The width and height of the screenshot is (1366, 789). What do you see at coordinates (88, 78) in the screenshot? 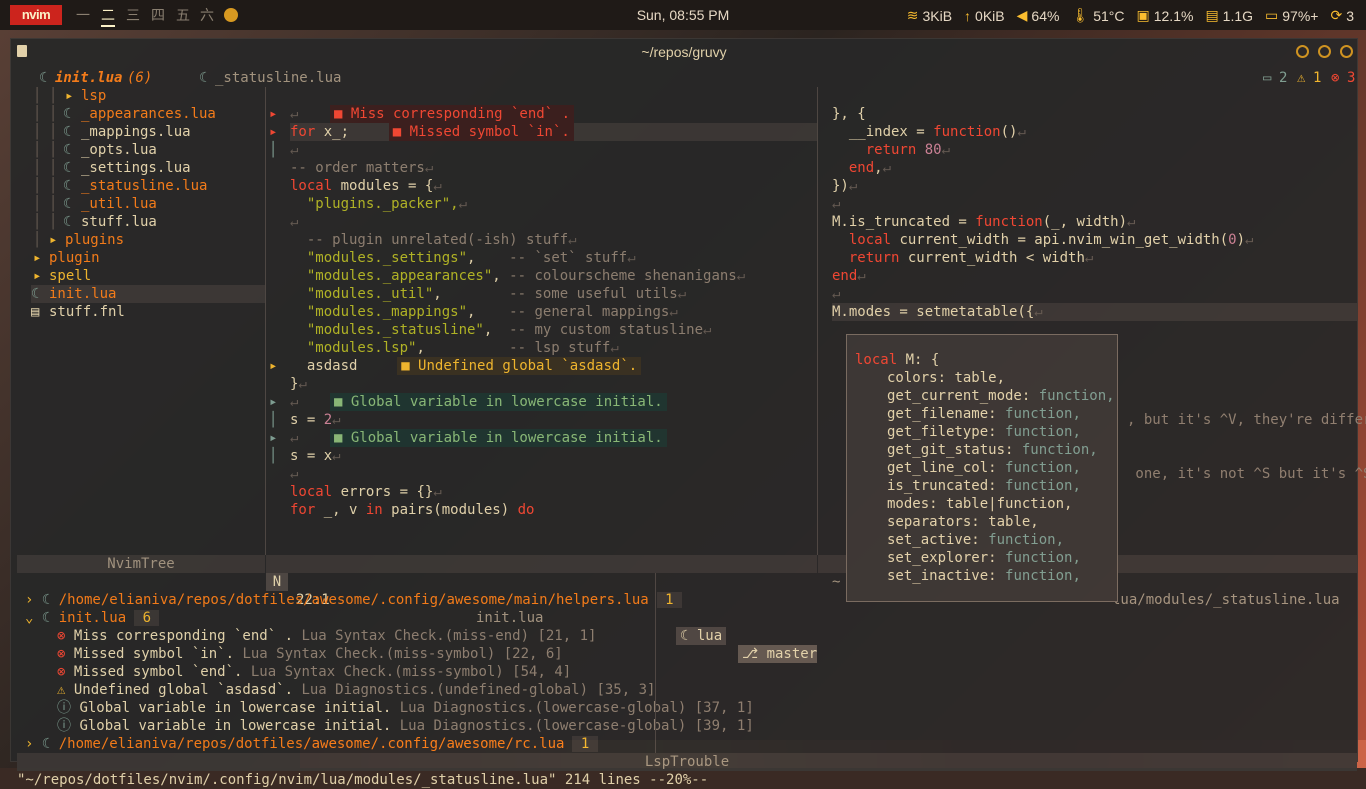
I see `tab-init-lua: init.lua` at bounding box center [88, 78].